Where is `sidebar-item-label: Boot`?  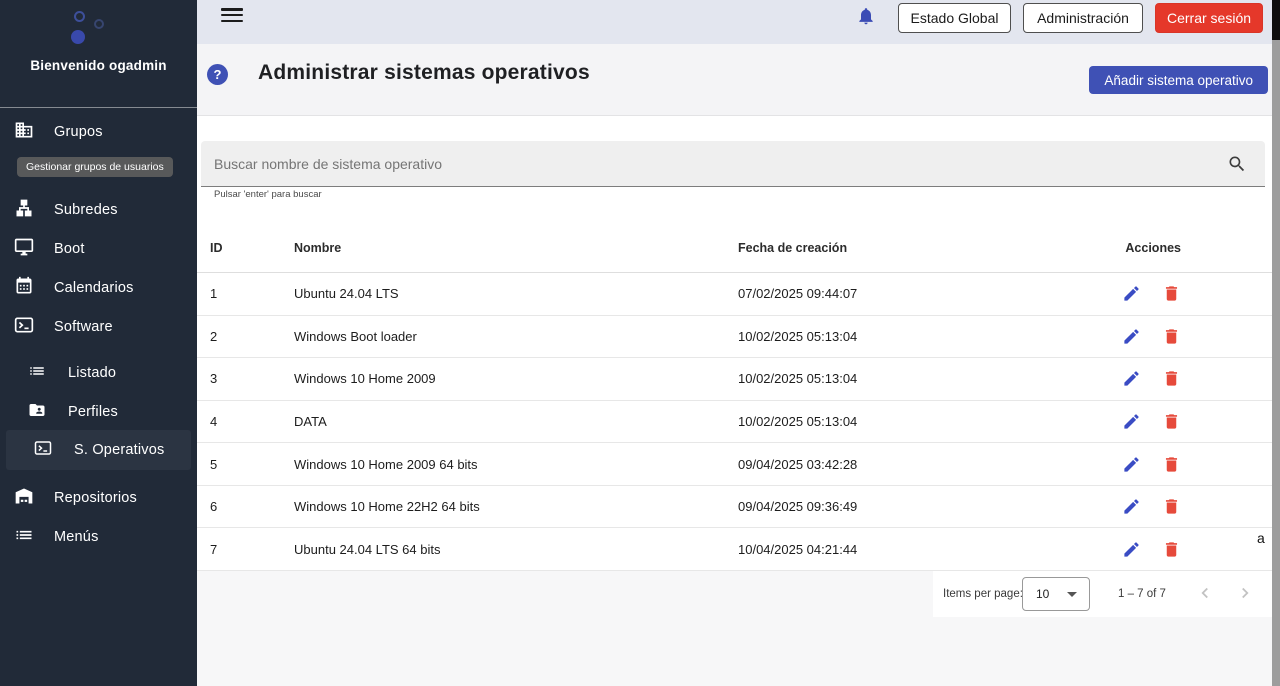
sidebar-item-label: Boot is located at coordinates (69, 249).